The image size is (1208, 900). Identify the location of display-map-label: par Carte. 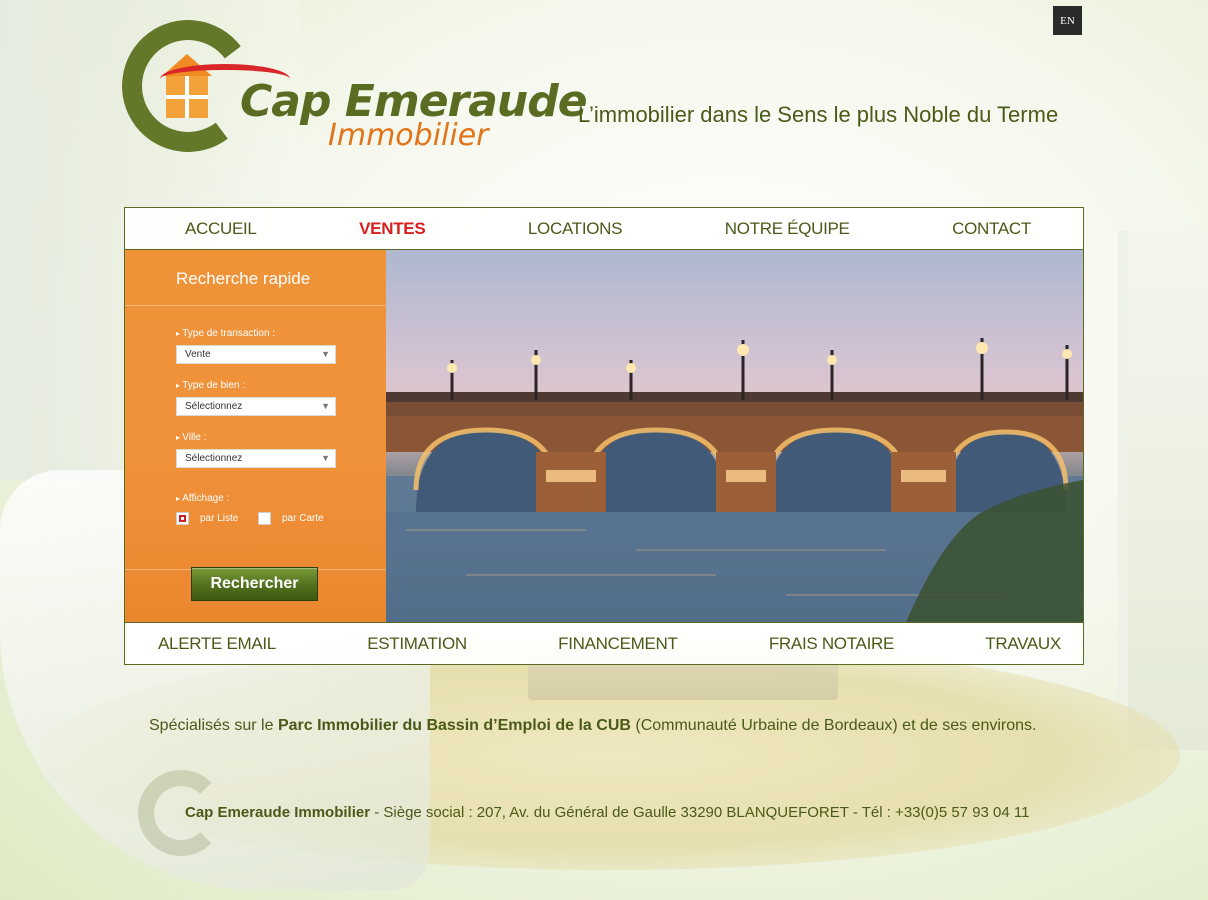
(303, 518).